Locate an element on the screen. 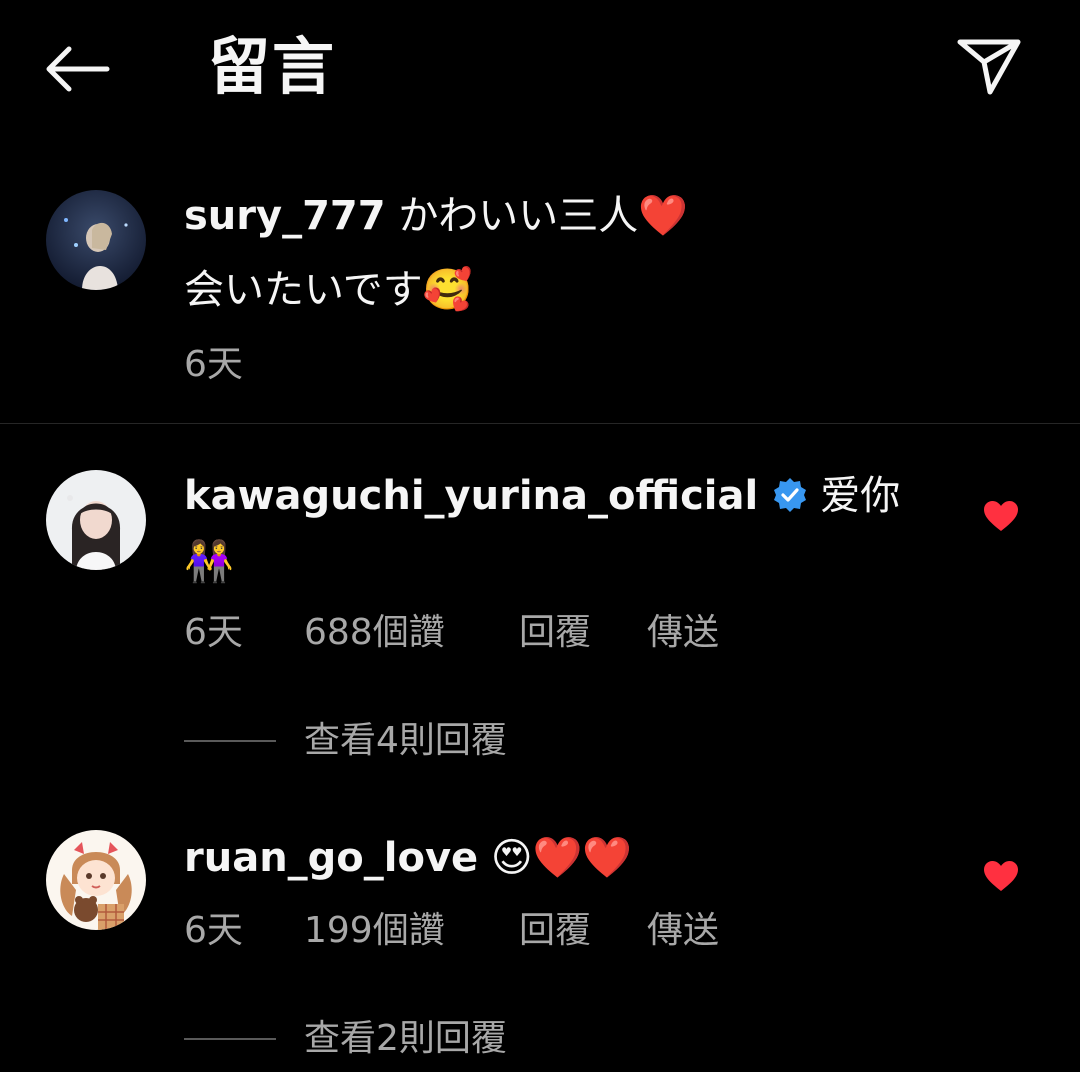 This screenshot has width=1080, height=1072. comment-text: 爱你 is located at coordinates (860, 496).